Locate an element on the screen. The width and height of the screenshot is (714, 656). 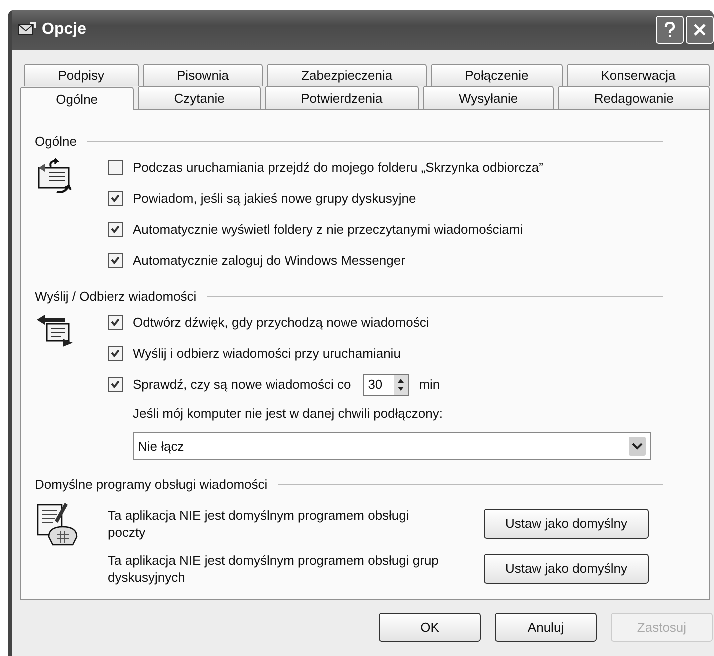
window-title: Opcje is located at coordinates (64, 30).